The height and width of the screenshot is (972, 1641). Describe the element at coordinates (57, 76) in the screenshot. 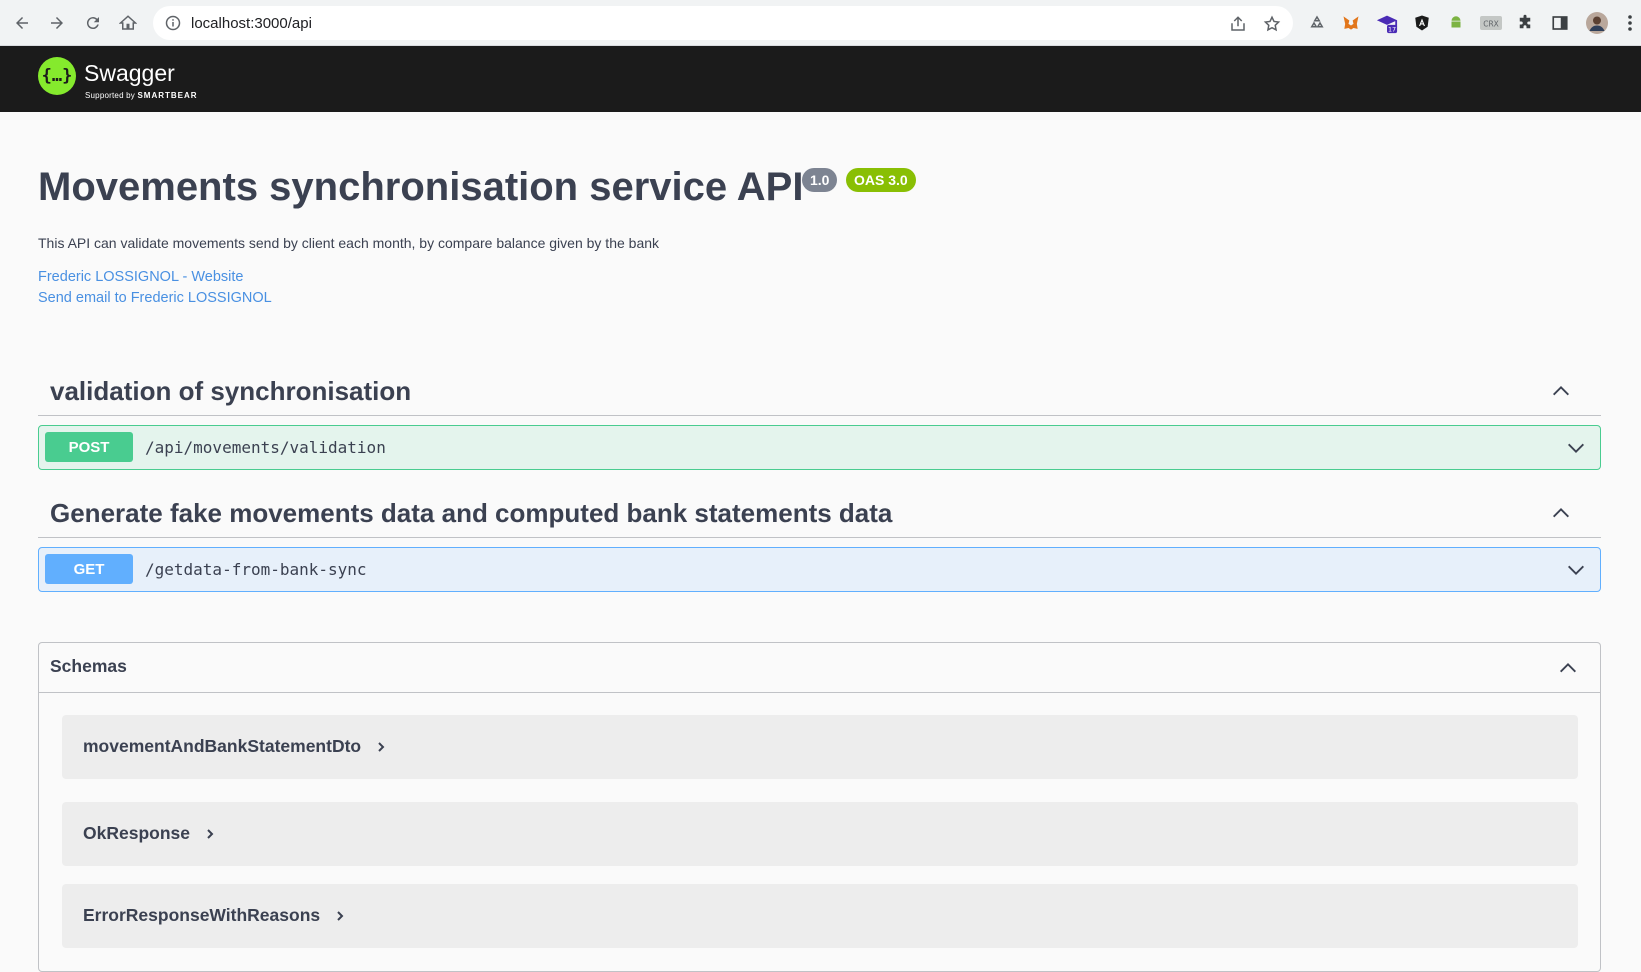

I see `swagger-logo-icon: {…}` at that location.